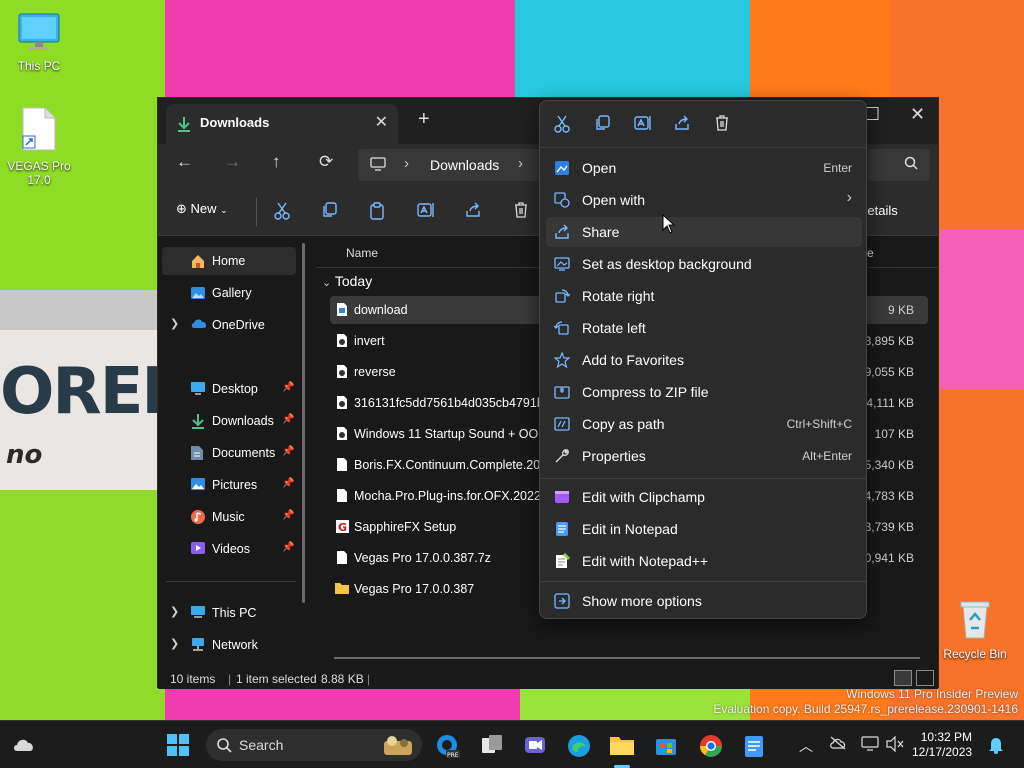  I want to click on menu-item-open: Open Enter, so click(704, 168).